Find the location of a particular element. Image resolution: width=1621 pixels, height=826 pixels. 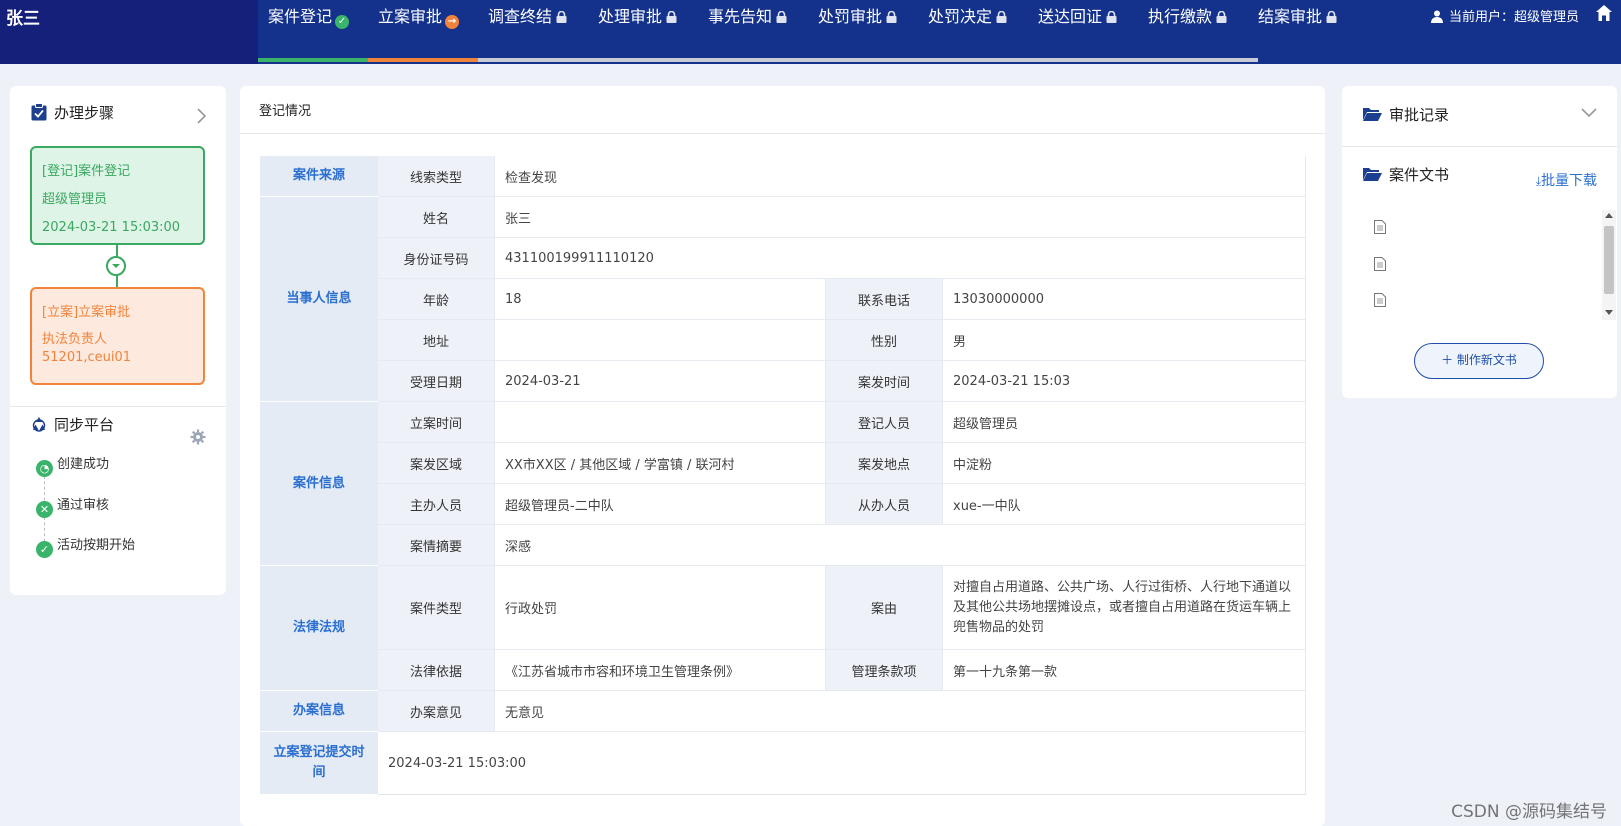

watermark: CSDN @源码集结号 is located at coordinates (1529, 812).